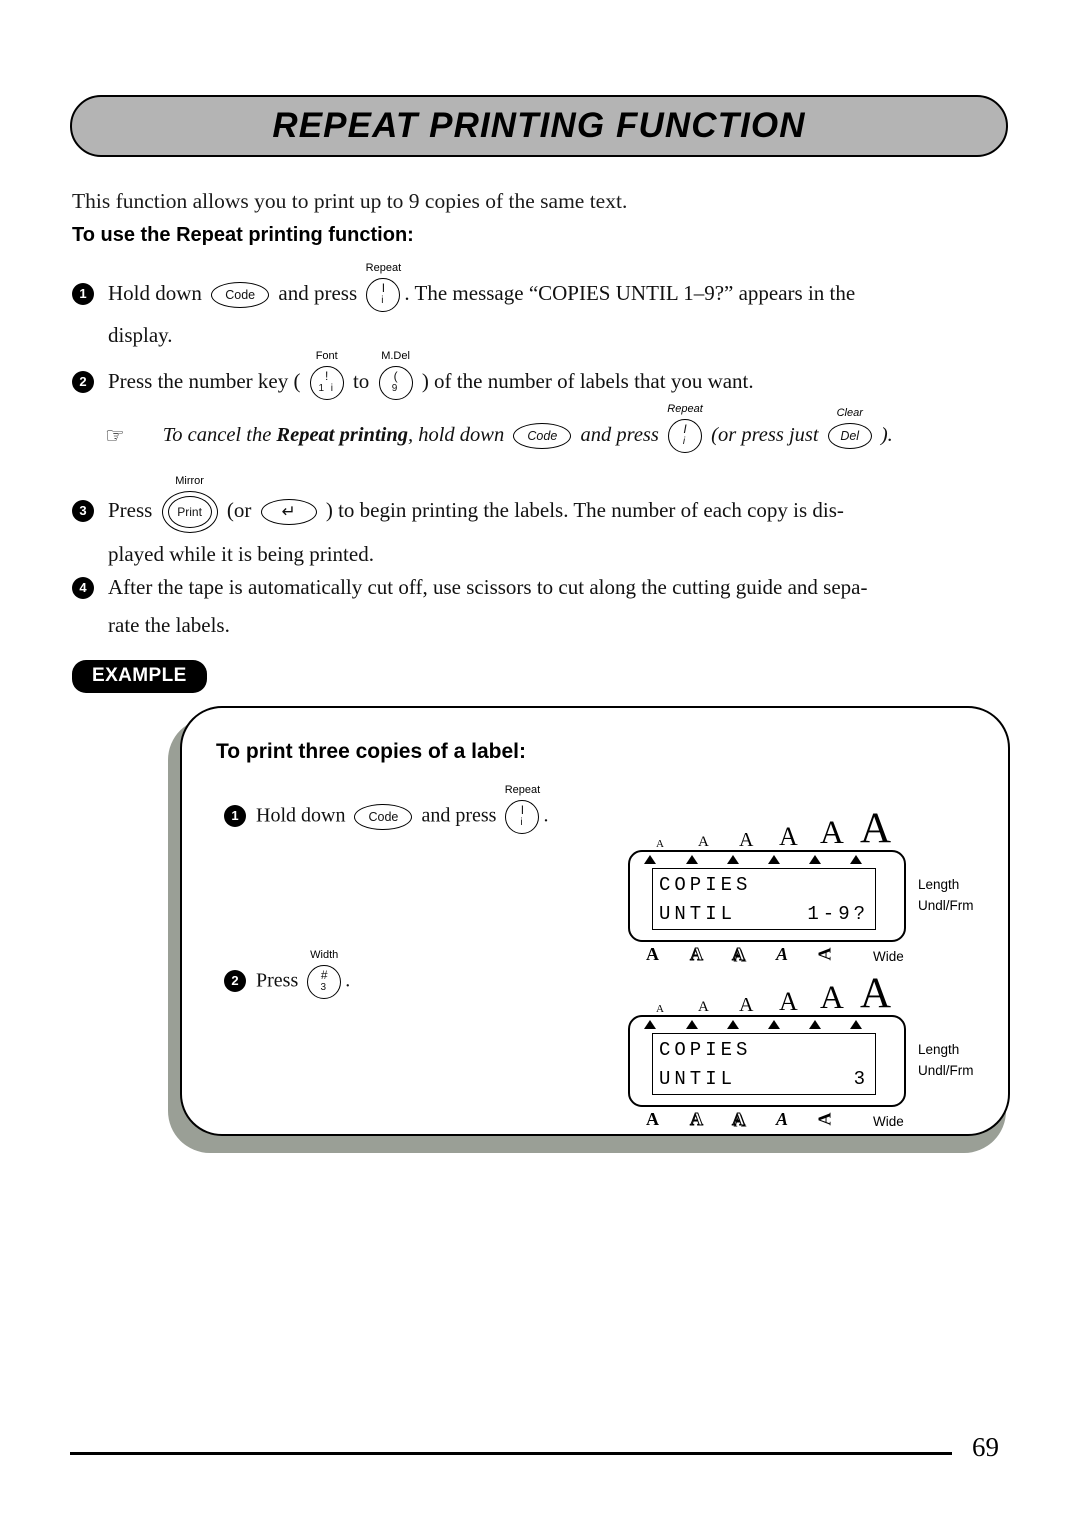 The width and height of the screenshot is (1080, 1529). I want to click on lcd-1-screen: COPIES UNTIL 1-9?, so click(764, 899).